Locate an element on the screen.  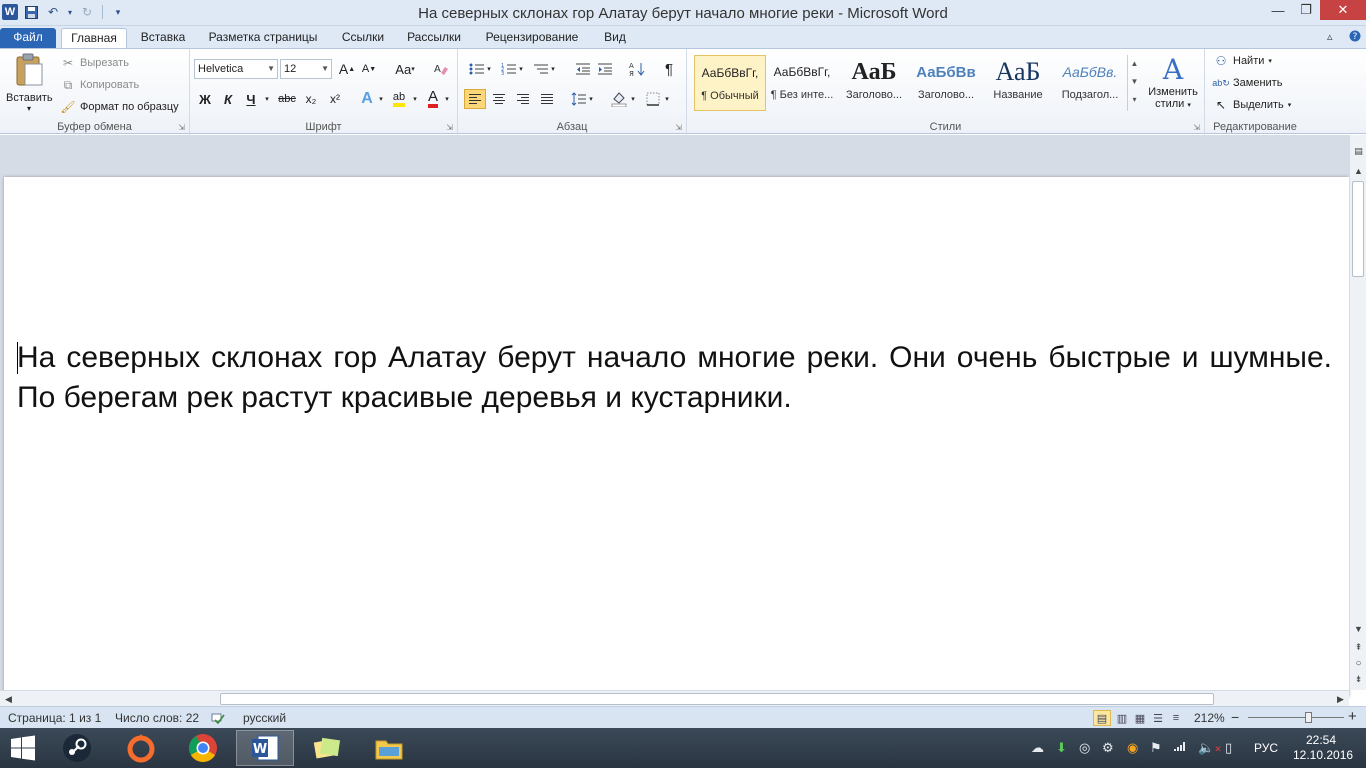
tab-insert: Вставка is located at coordinates (163, 38).